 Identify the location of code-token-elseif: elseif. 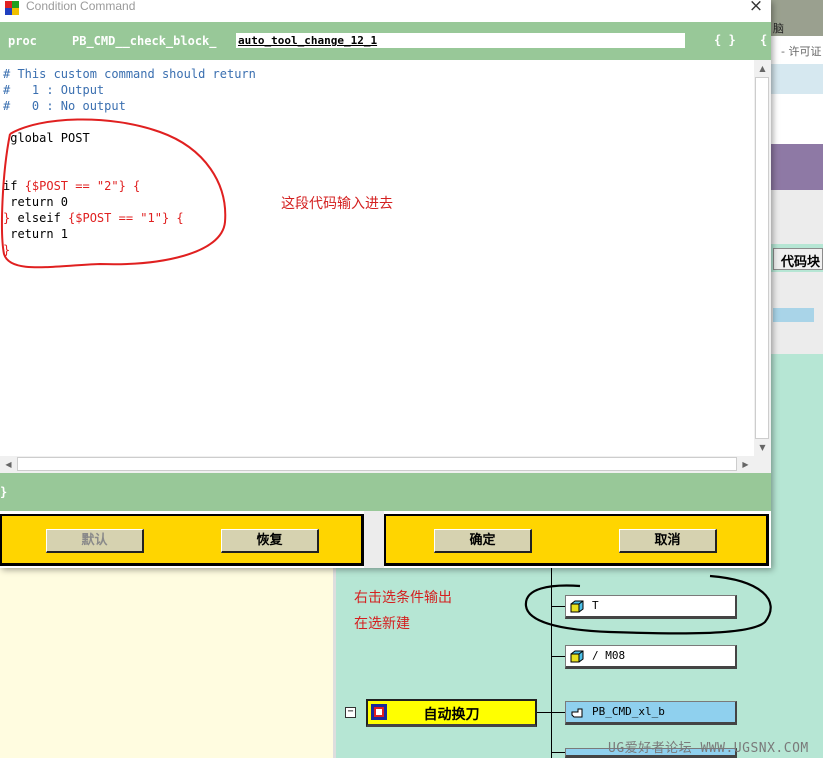
(43, 218).